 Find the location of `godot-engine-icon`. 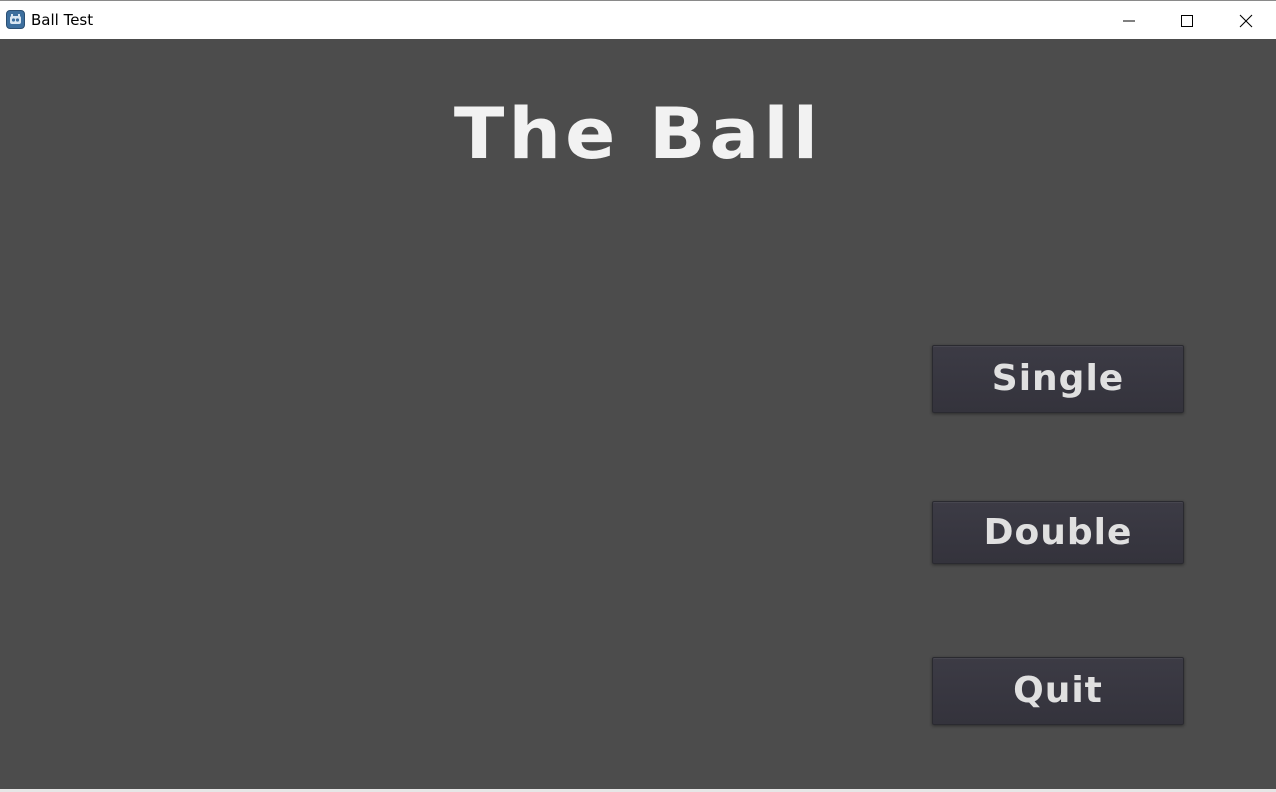

godot-engine-icon is located at coordinates (15, 19).